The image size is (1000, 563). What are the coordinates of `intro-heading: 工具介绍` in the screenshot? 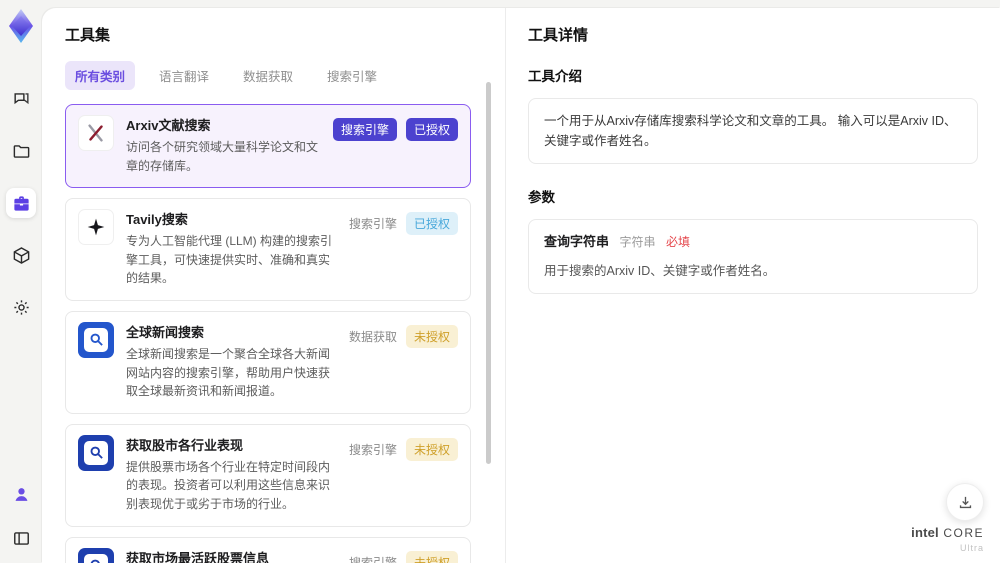 It's located at (555, 76).